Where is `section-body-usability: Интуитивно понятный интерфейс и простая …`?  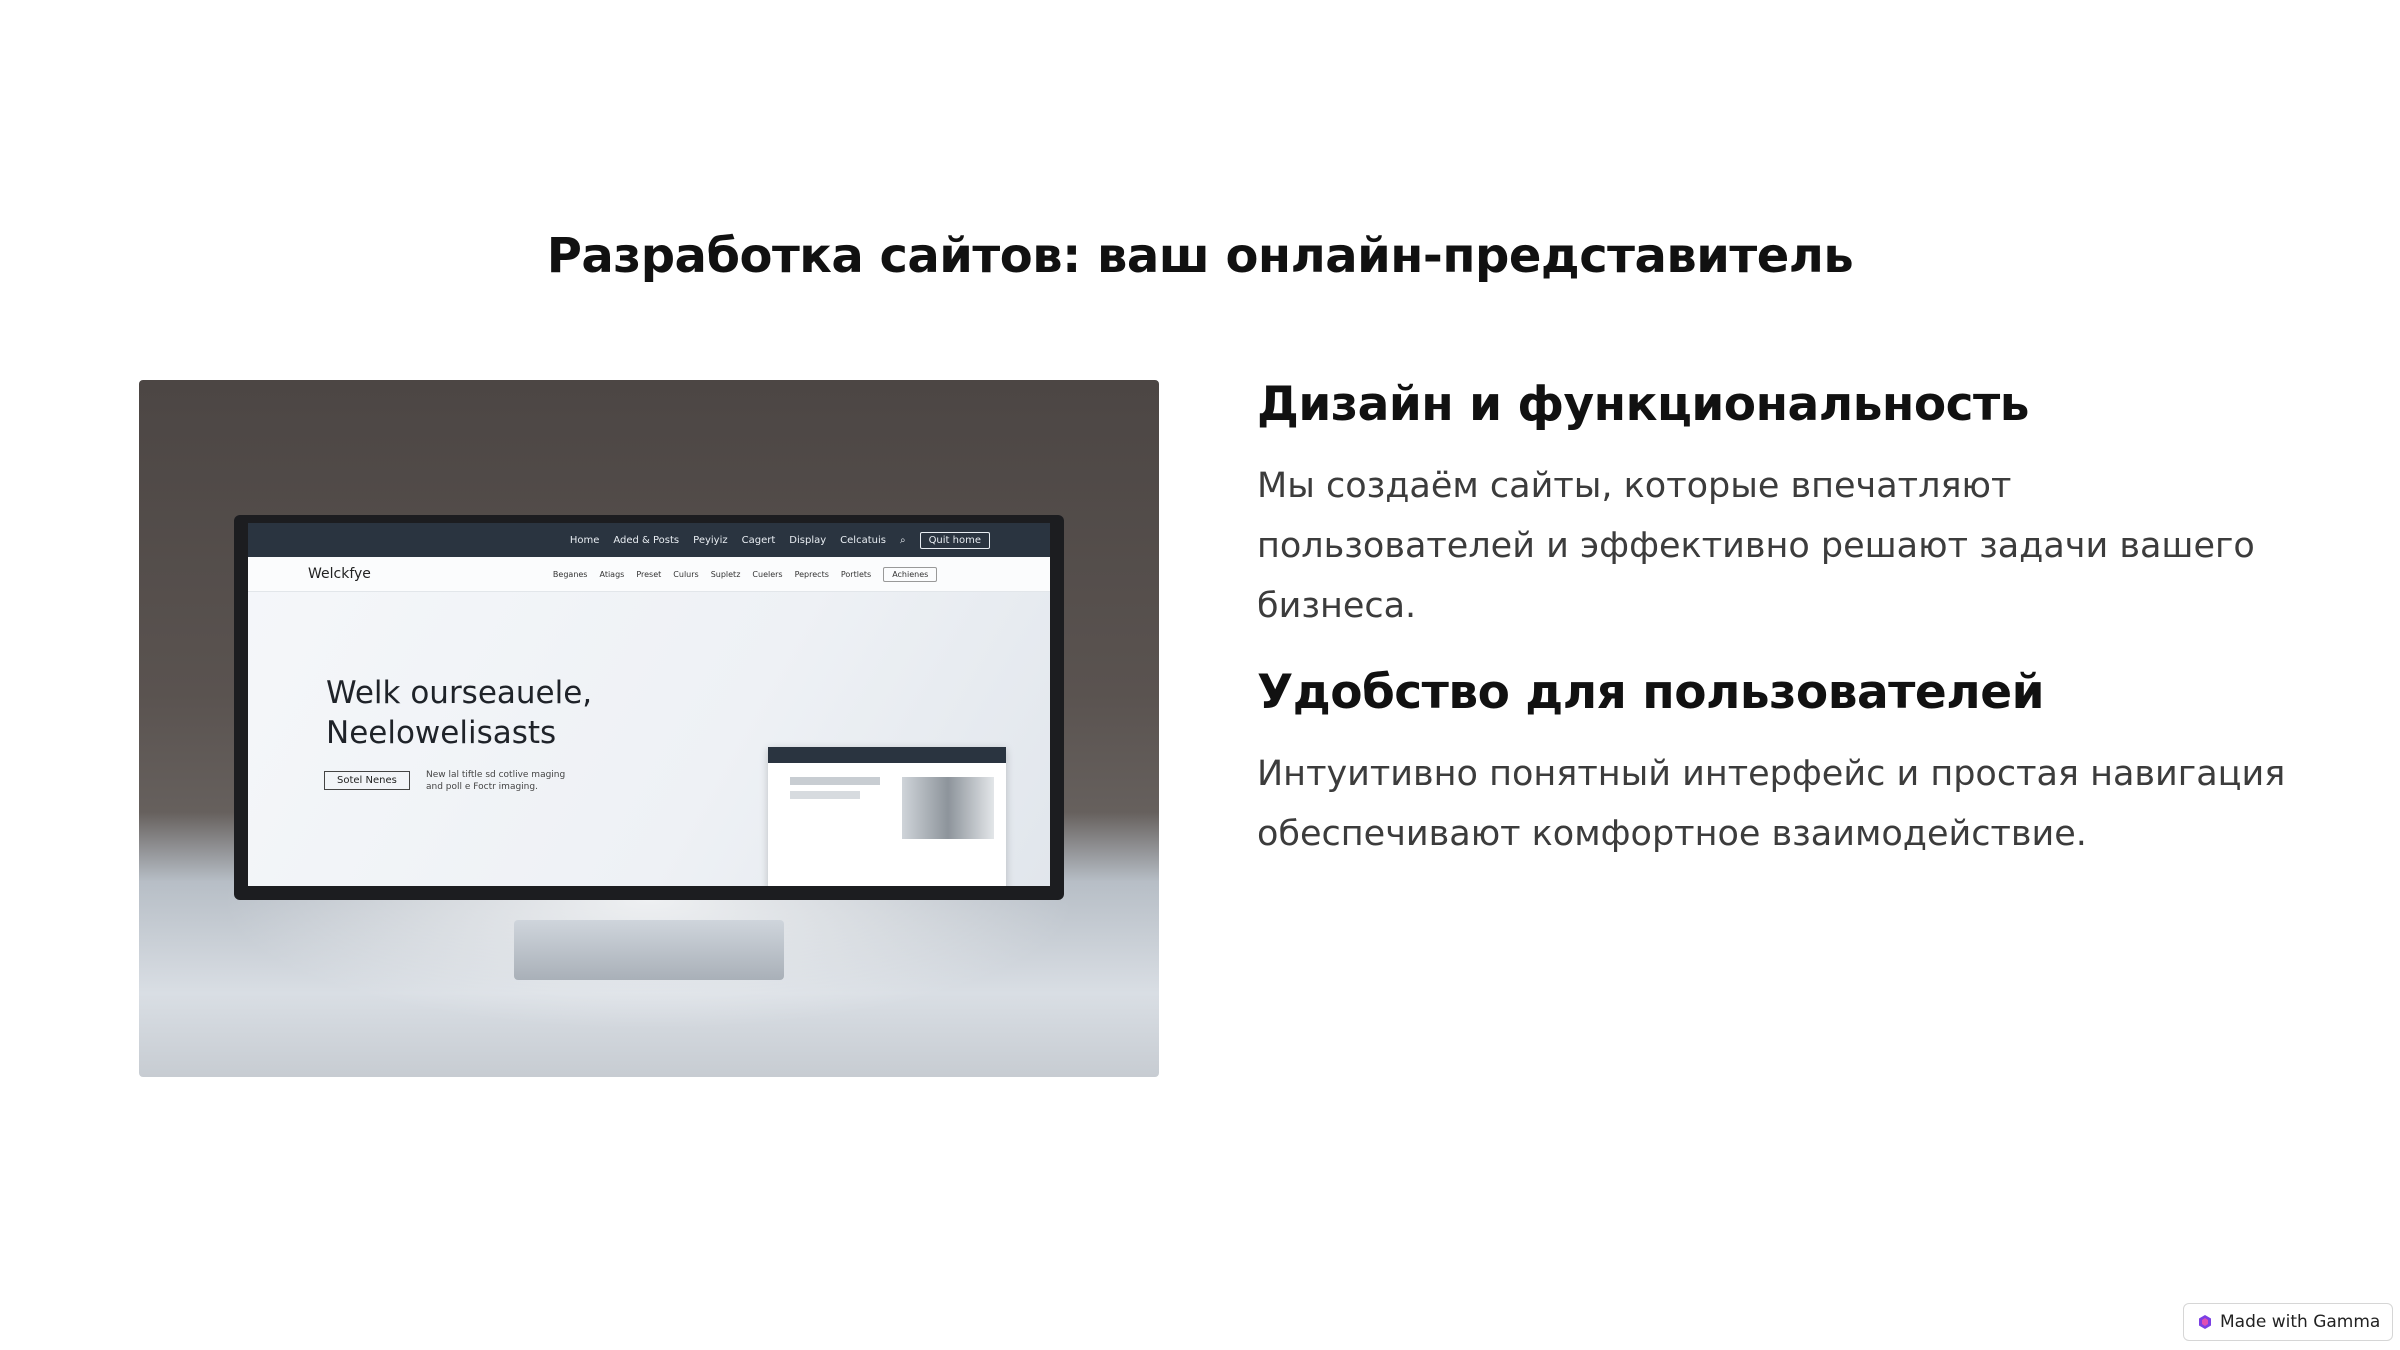
section-body-usability: Интуитивно понятный интерфейс и простая … is located at coordinates (1771, 804).